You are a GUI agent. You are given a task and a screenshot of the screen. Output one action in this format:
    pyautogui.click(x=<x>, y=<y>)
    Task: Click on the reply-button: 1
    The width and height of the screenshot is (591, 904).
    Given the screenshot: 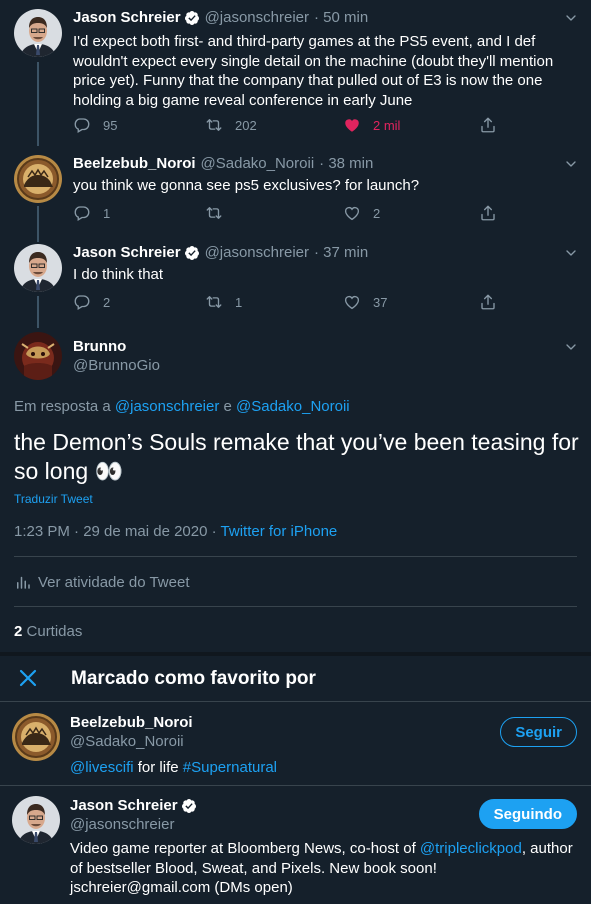 What is the action you would take?
    pyautogui.click(x=91, y=213)
    